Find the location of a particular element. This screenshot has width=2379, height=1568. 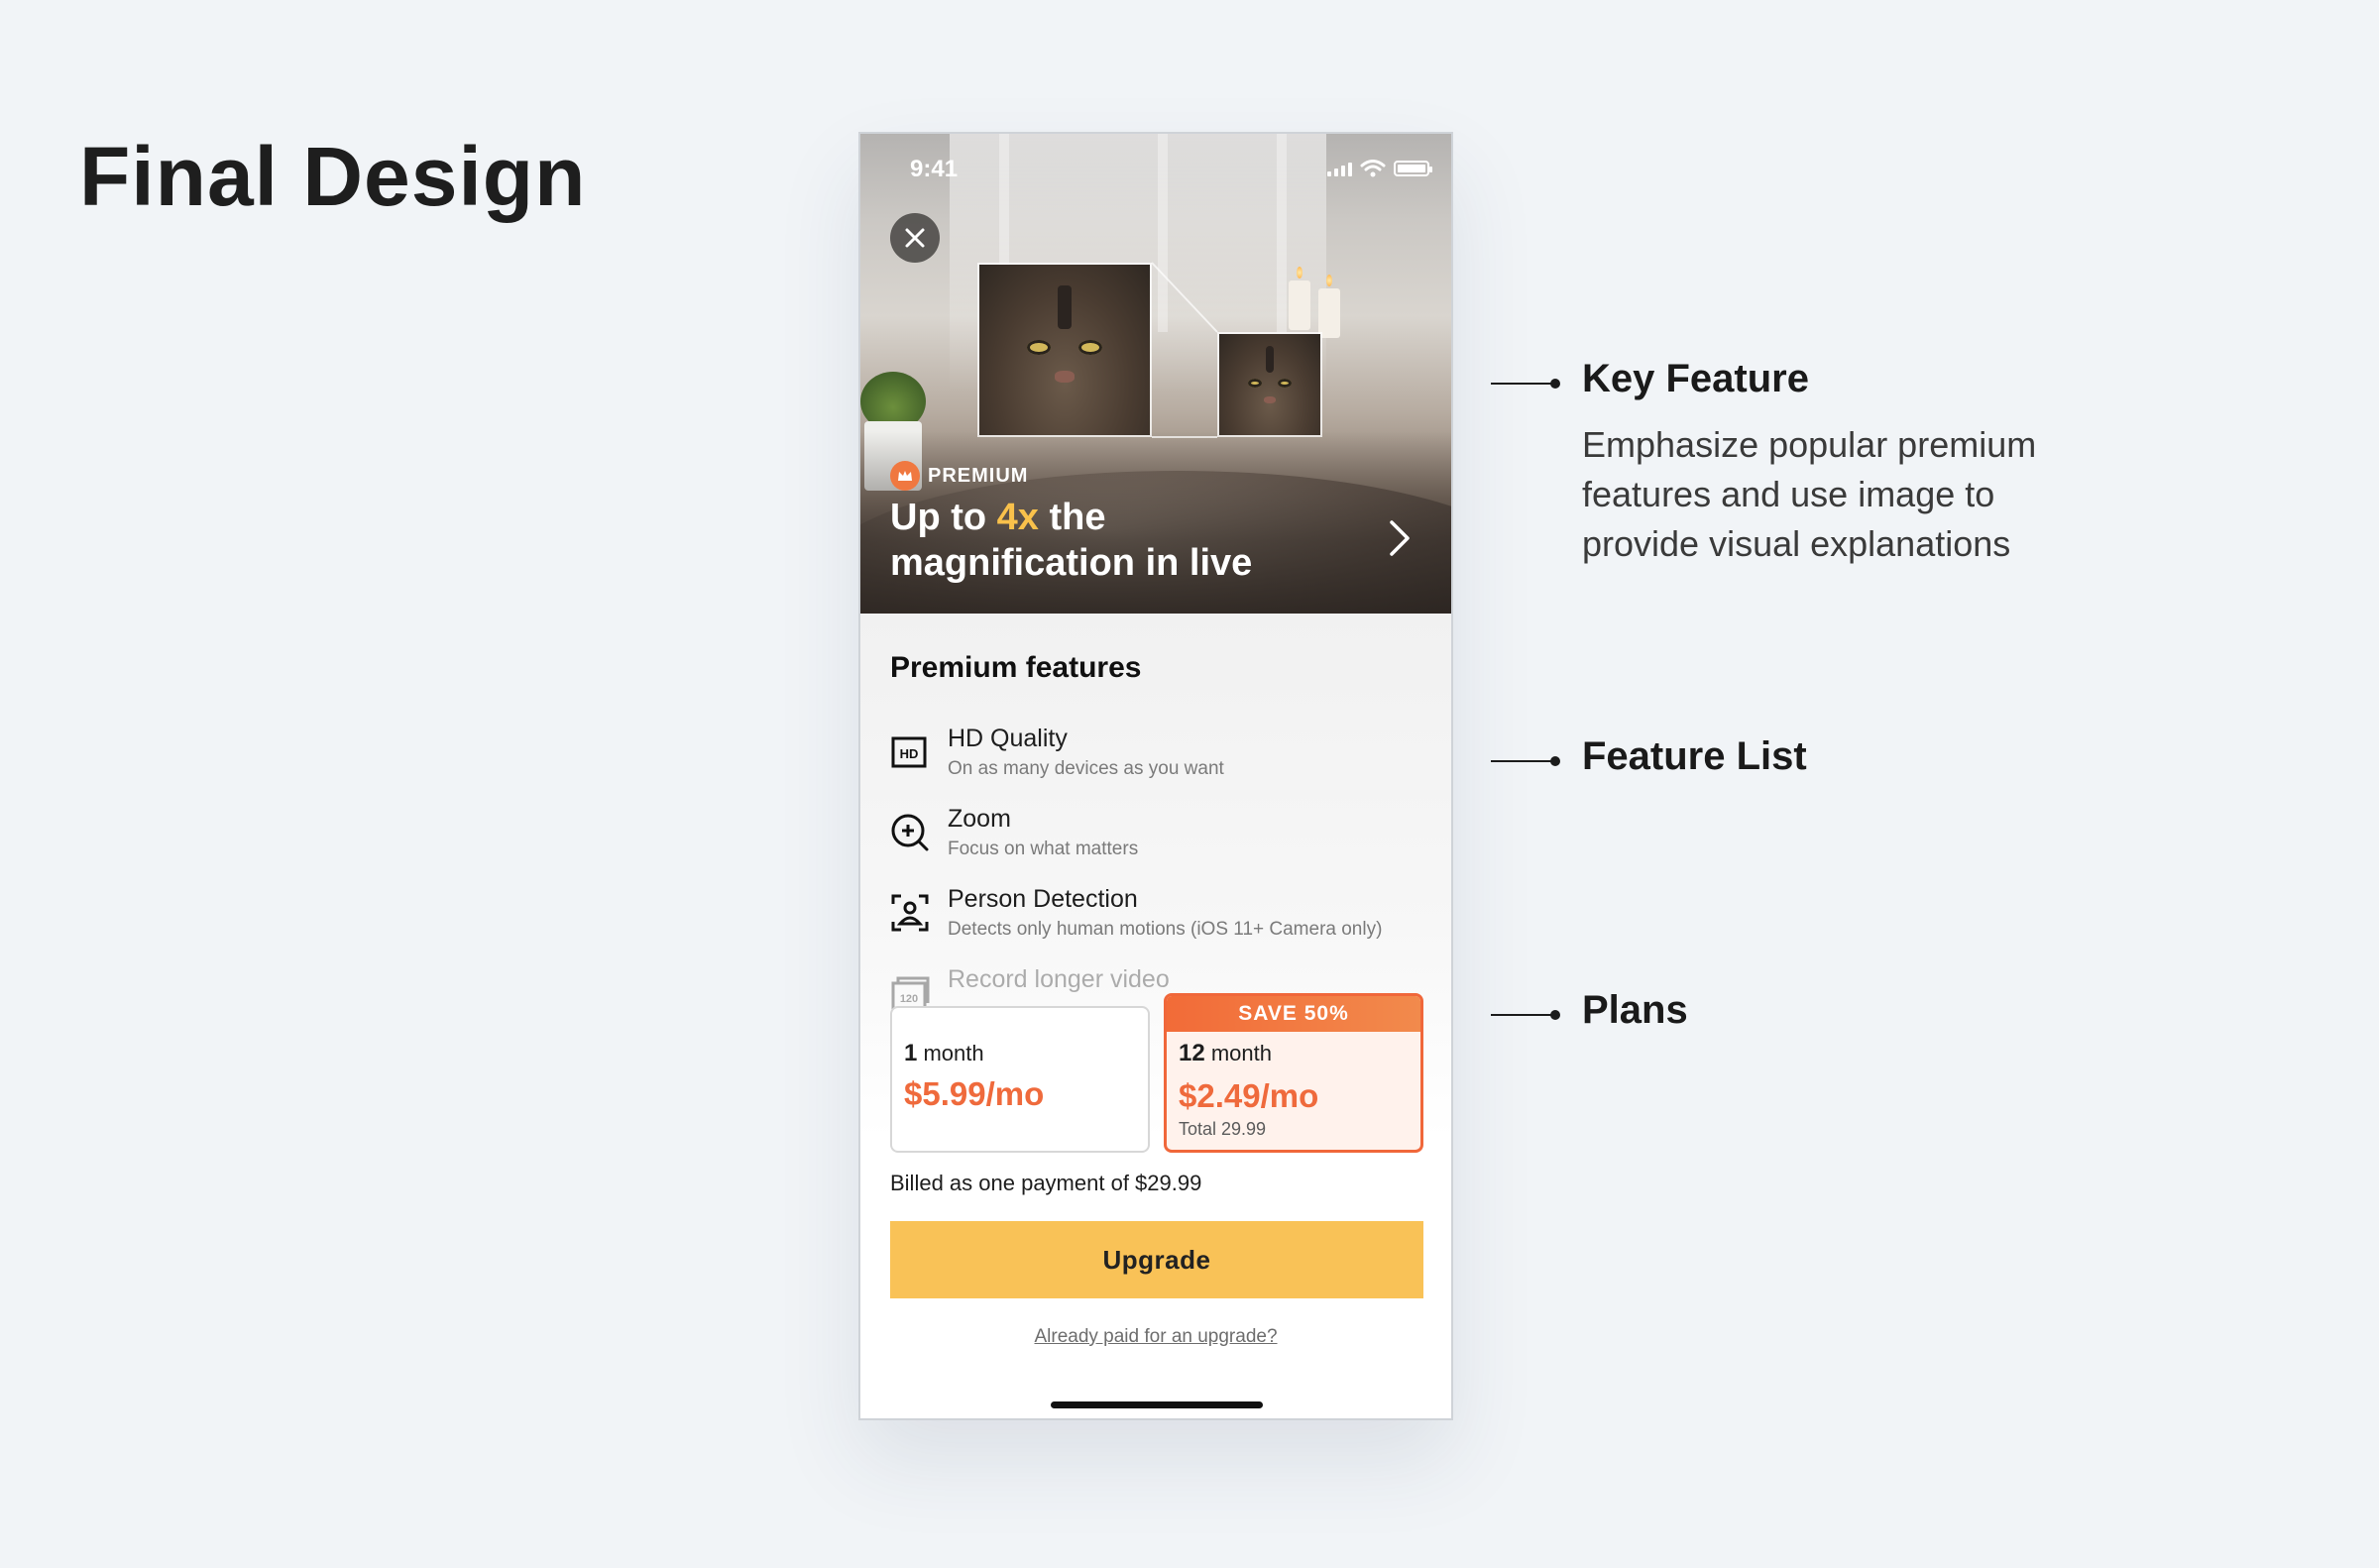

close-button is located at coordinates (915, 238).